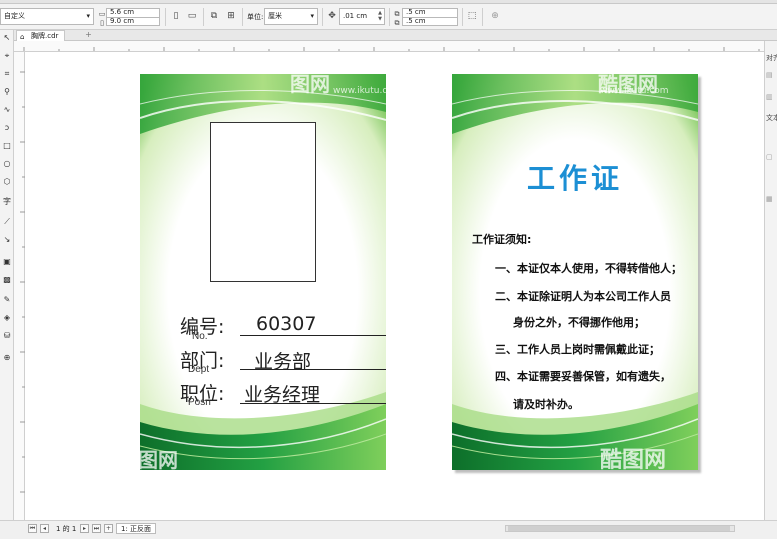  Describe the element at coordinates (770, 283) in the screenshot. I see `right-docker: 对齐 ▤ ▥ 文本 ▢ ▦` at that location.